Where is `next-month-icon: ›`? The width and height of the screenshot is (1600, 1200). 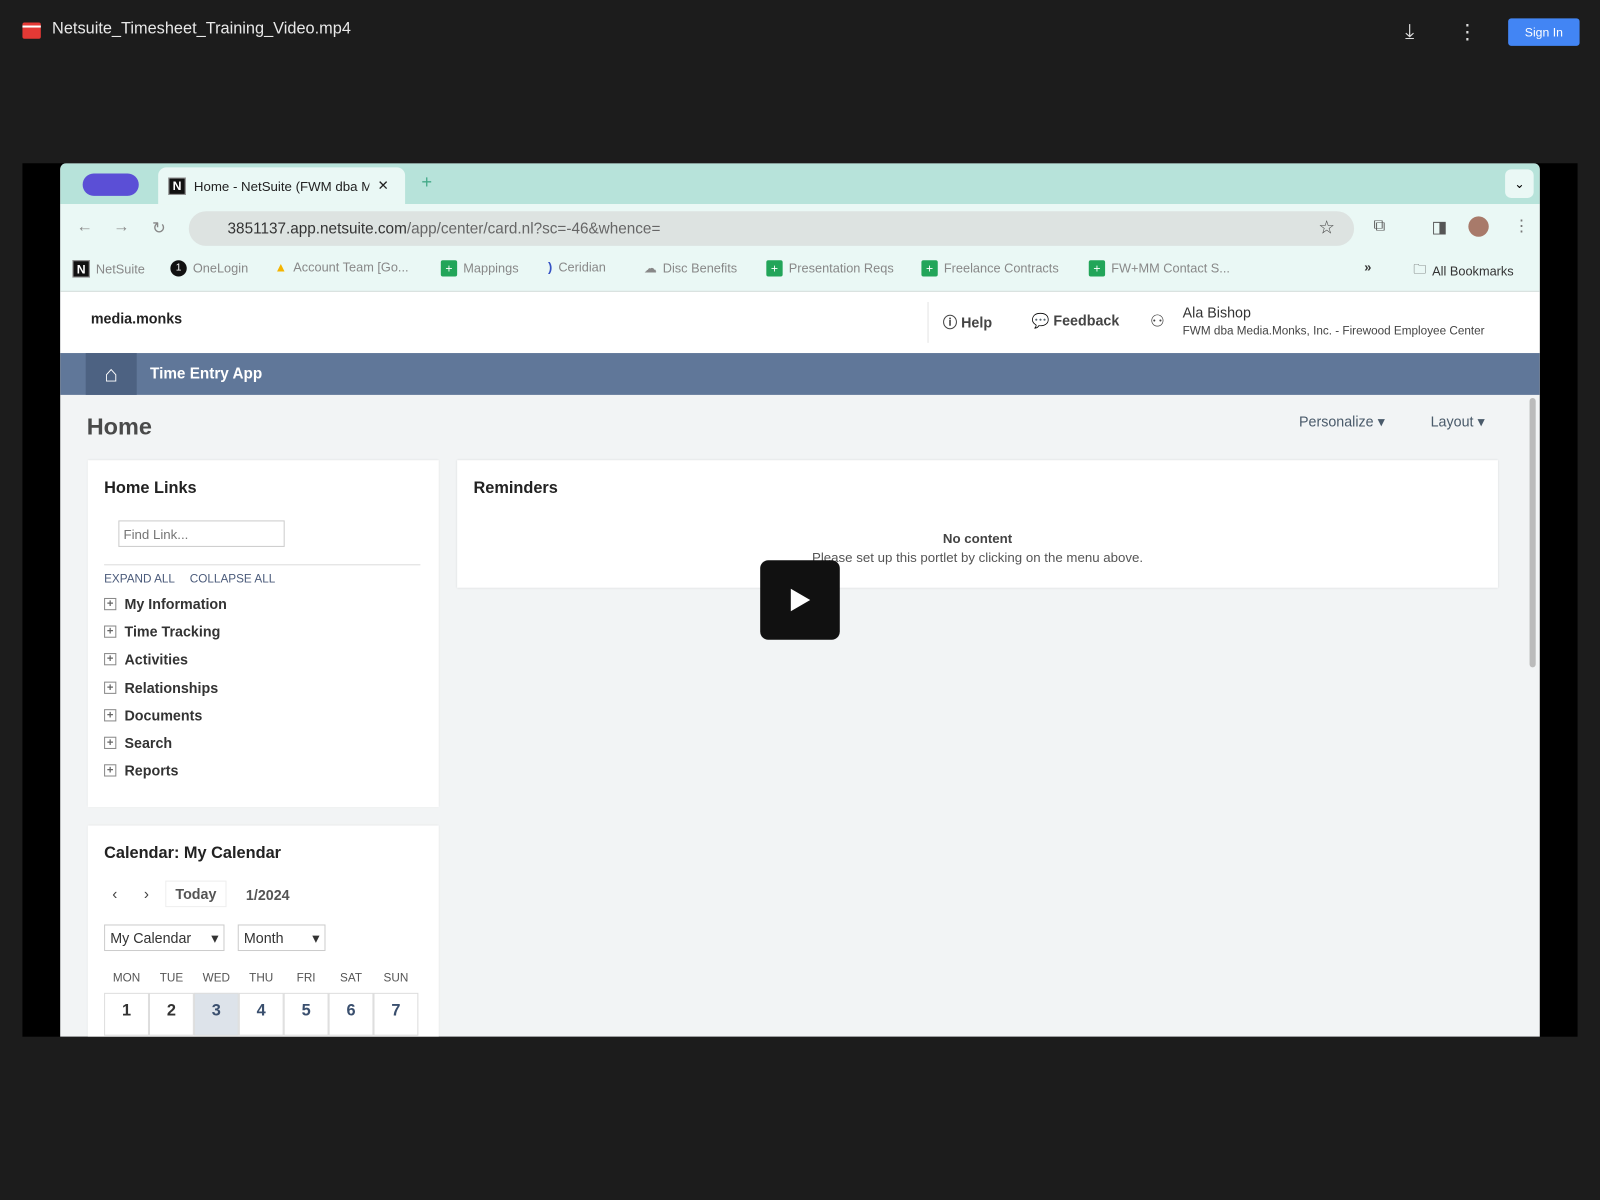 next-month-icon: › is located at coordinates (146, 894).